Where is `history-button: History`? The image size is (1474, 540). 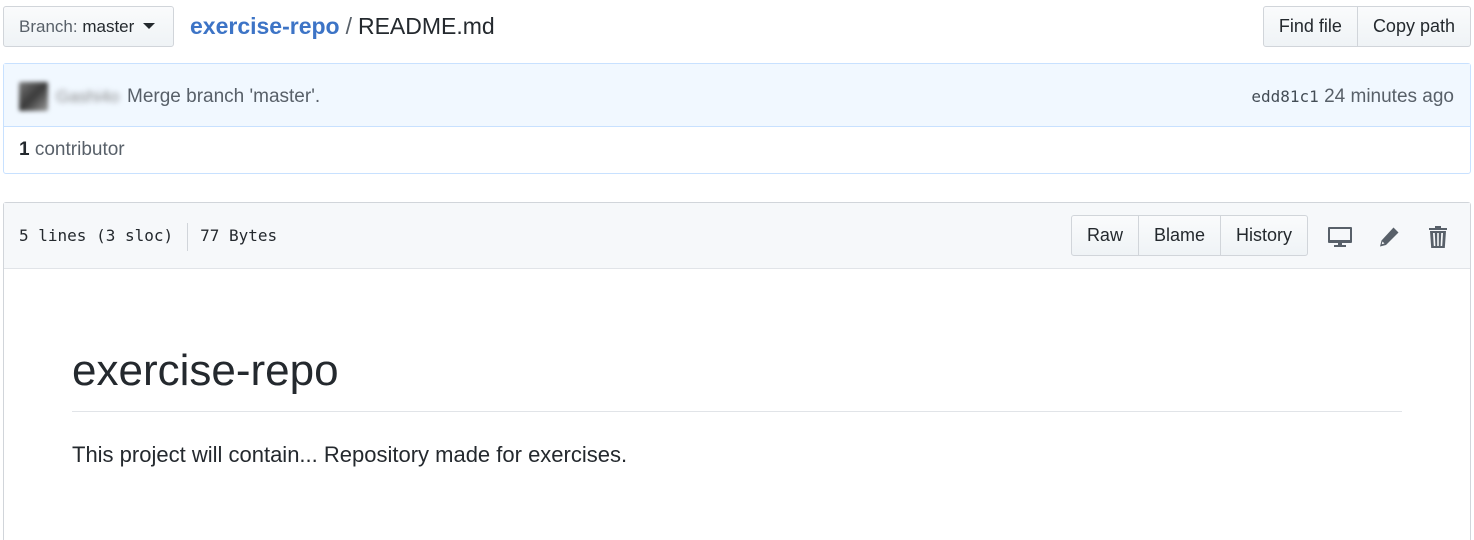 history-button: History is located at coordinates (1264, 235).